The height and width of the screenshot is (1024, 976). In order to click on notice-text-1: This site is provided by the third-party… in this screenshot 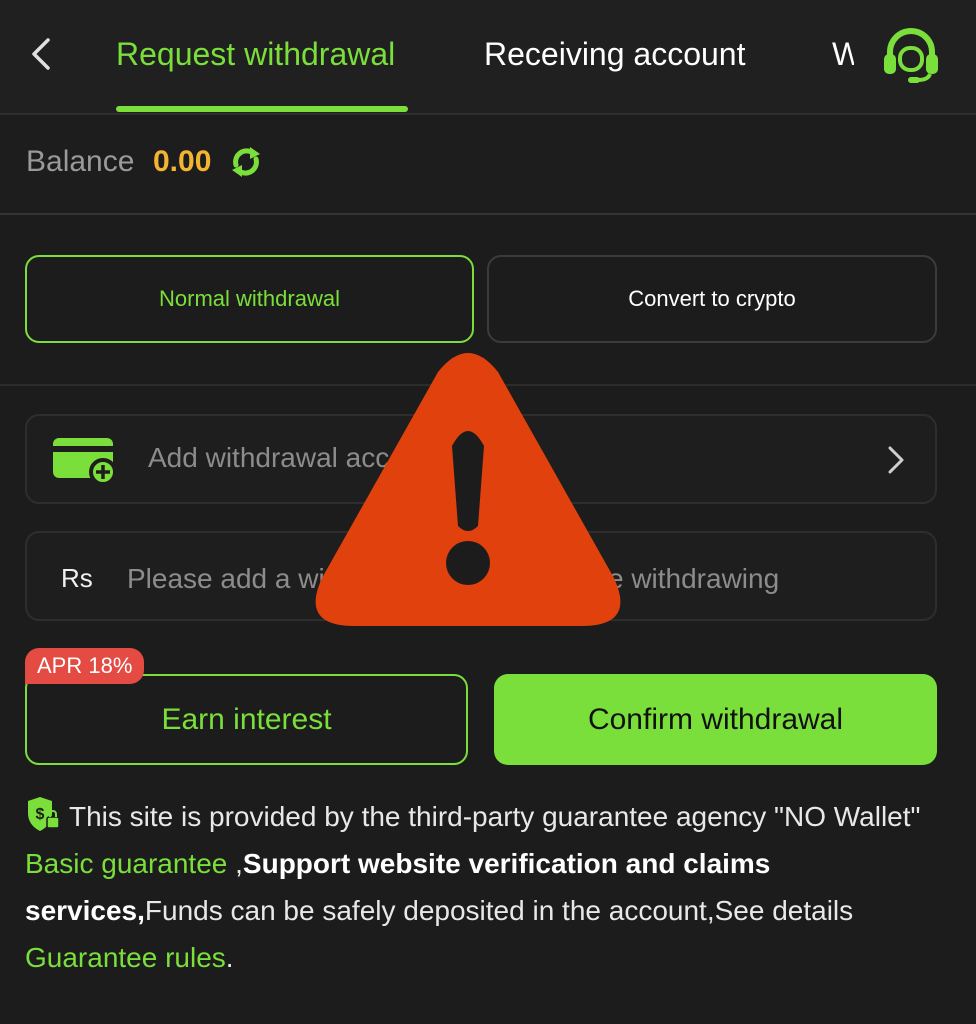, I will do `click(495, 816)`.